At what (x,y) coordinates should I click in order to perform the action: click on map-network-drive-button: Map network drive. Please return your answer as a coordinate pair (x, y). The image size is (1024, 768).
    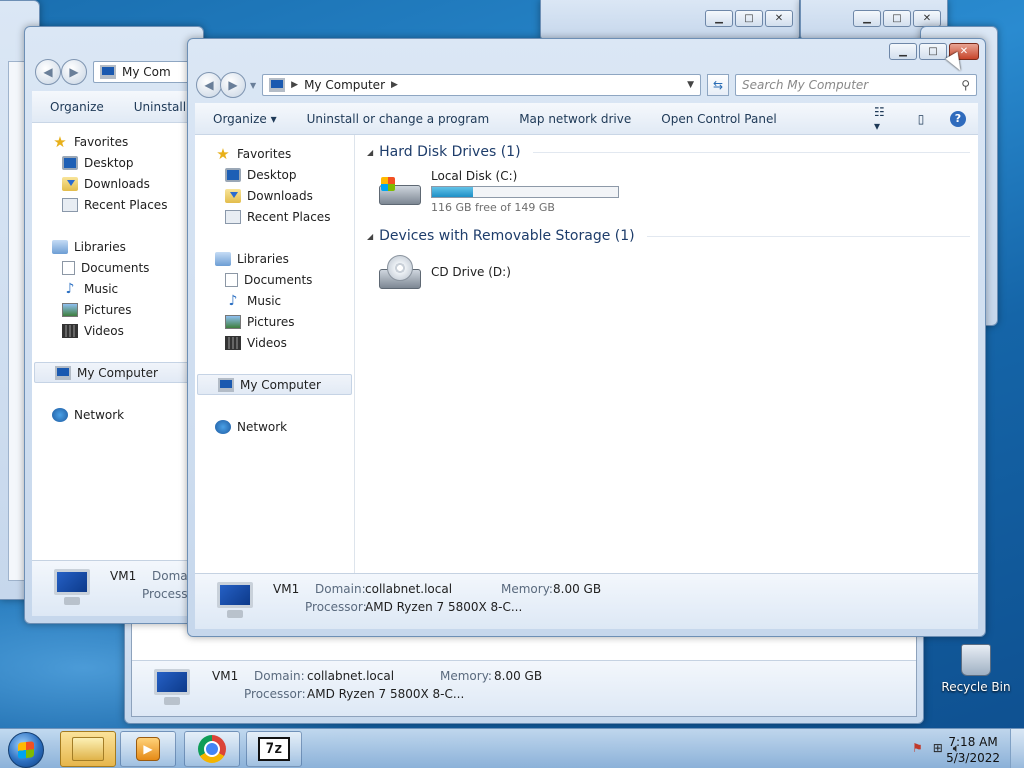
    Looking at the image, I should click on (575, 119).